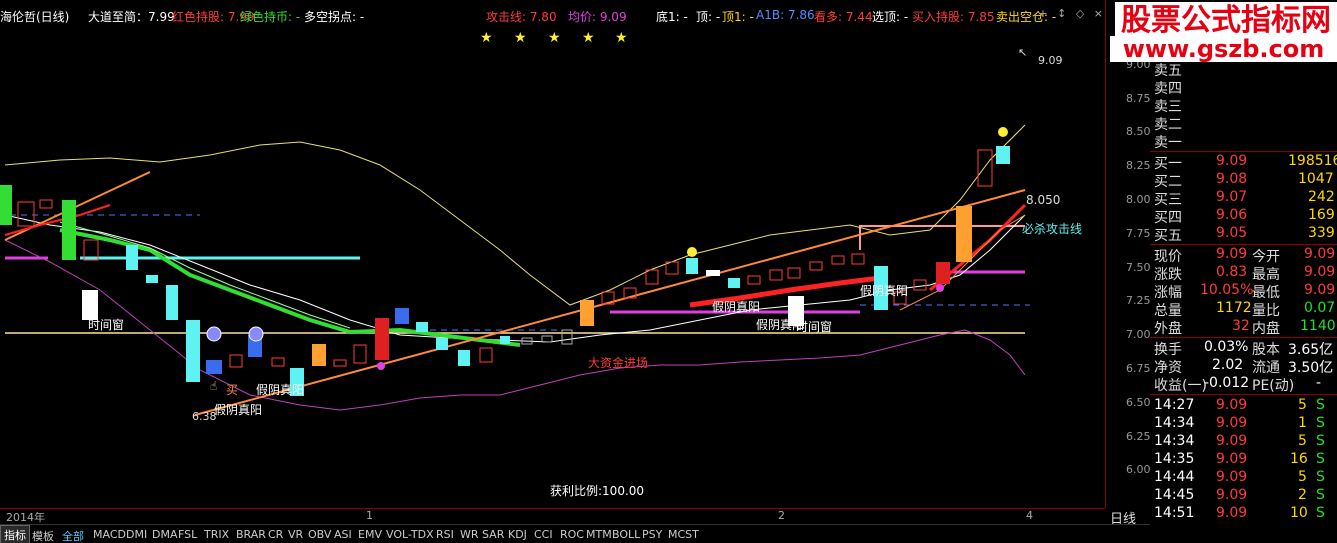  Describe the element at coordinates (214, 386) in the screenshot. I see `hand-icon: ☝` at that location.